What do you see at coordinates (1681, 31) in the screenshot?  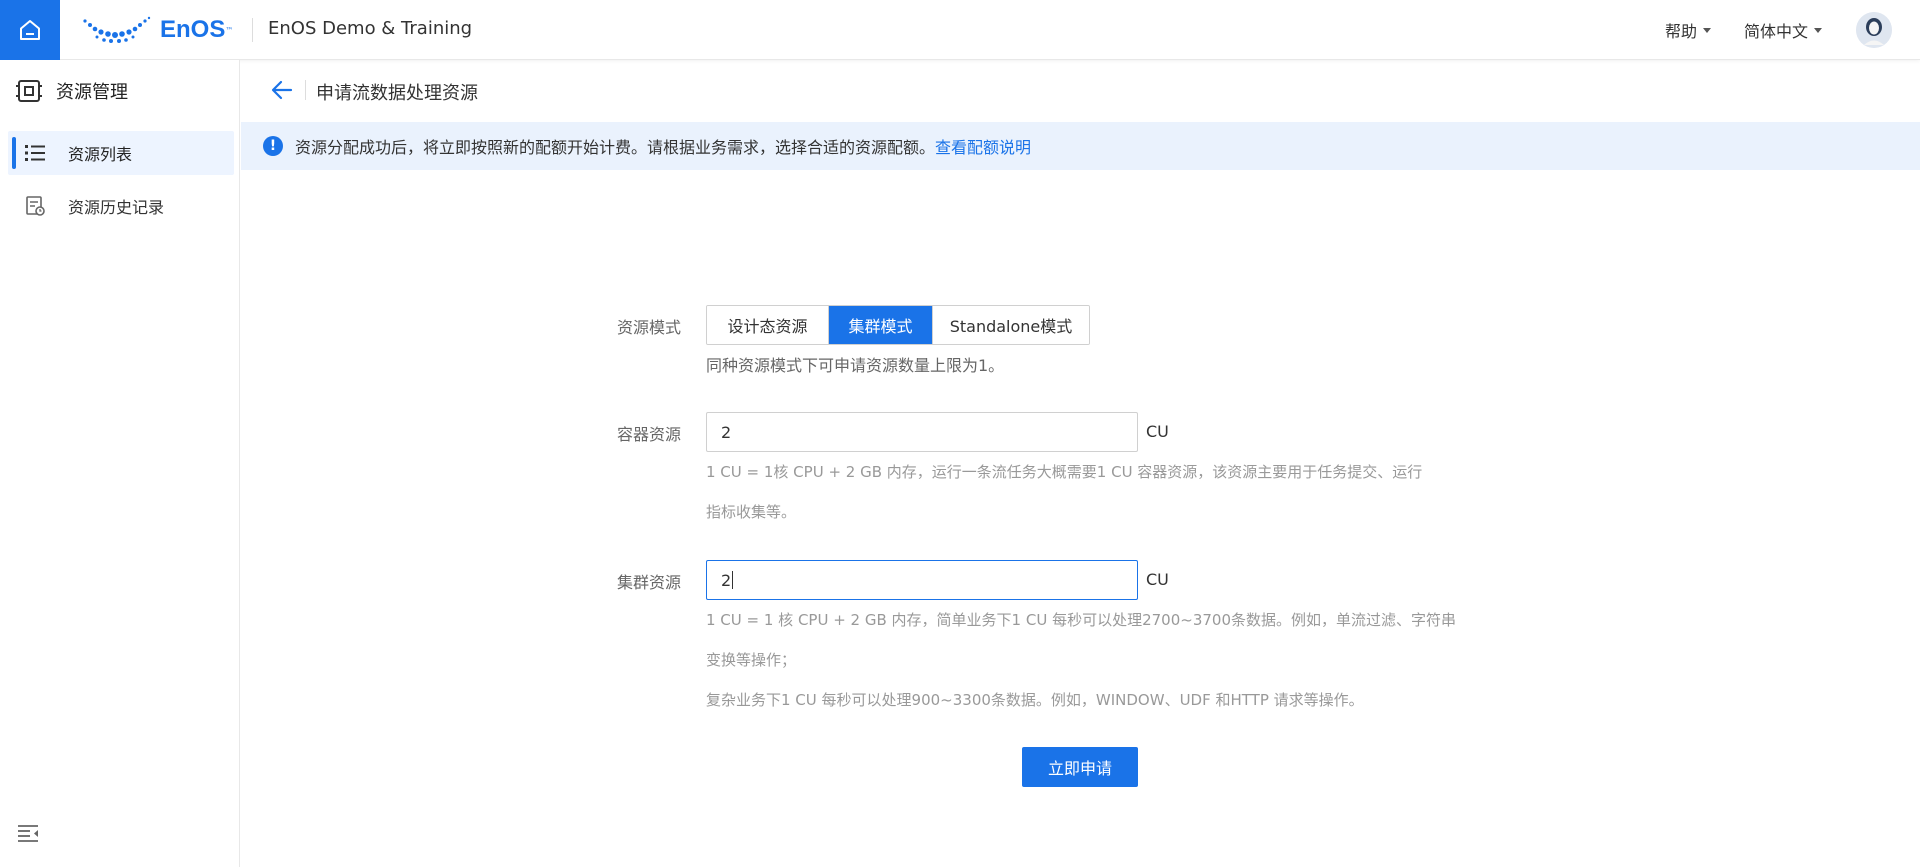 I see `help-menu-label: 帮助` at bounding box center [1681, 31].